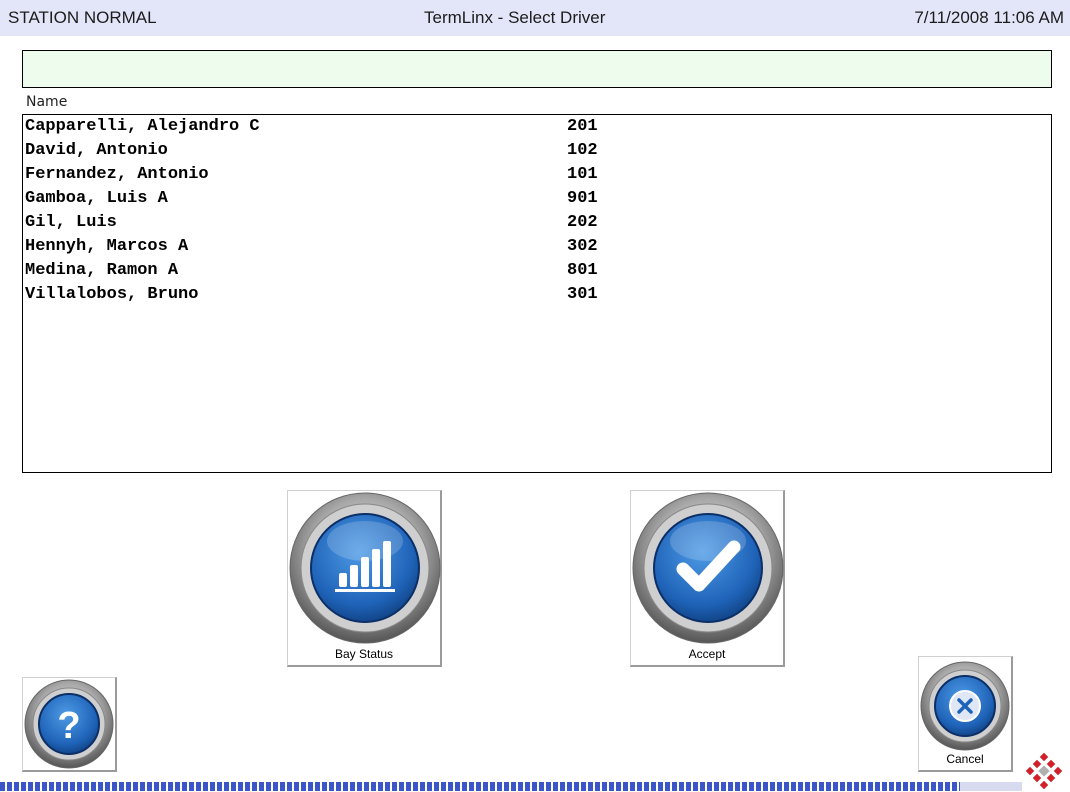 This screenshot has height=792, width=1070. What do you see at coordinates (707, 654) in the screenshot?
I see `accept-label: Accept` at bounding box center [707, 654].